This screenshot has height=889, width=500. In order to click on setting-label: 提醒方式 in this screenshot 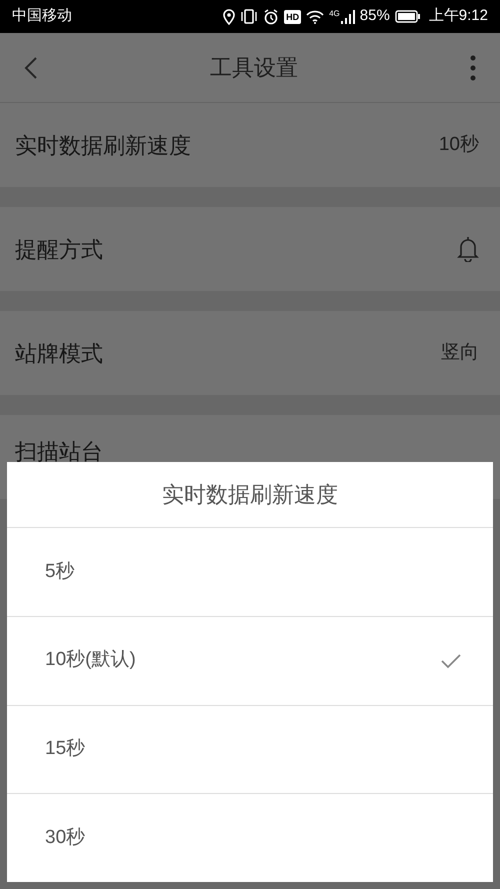, I will do `click(59, 250)`.